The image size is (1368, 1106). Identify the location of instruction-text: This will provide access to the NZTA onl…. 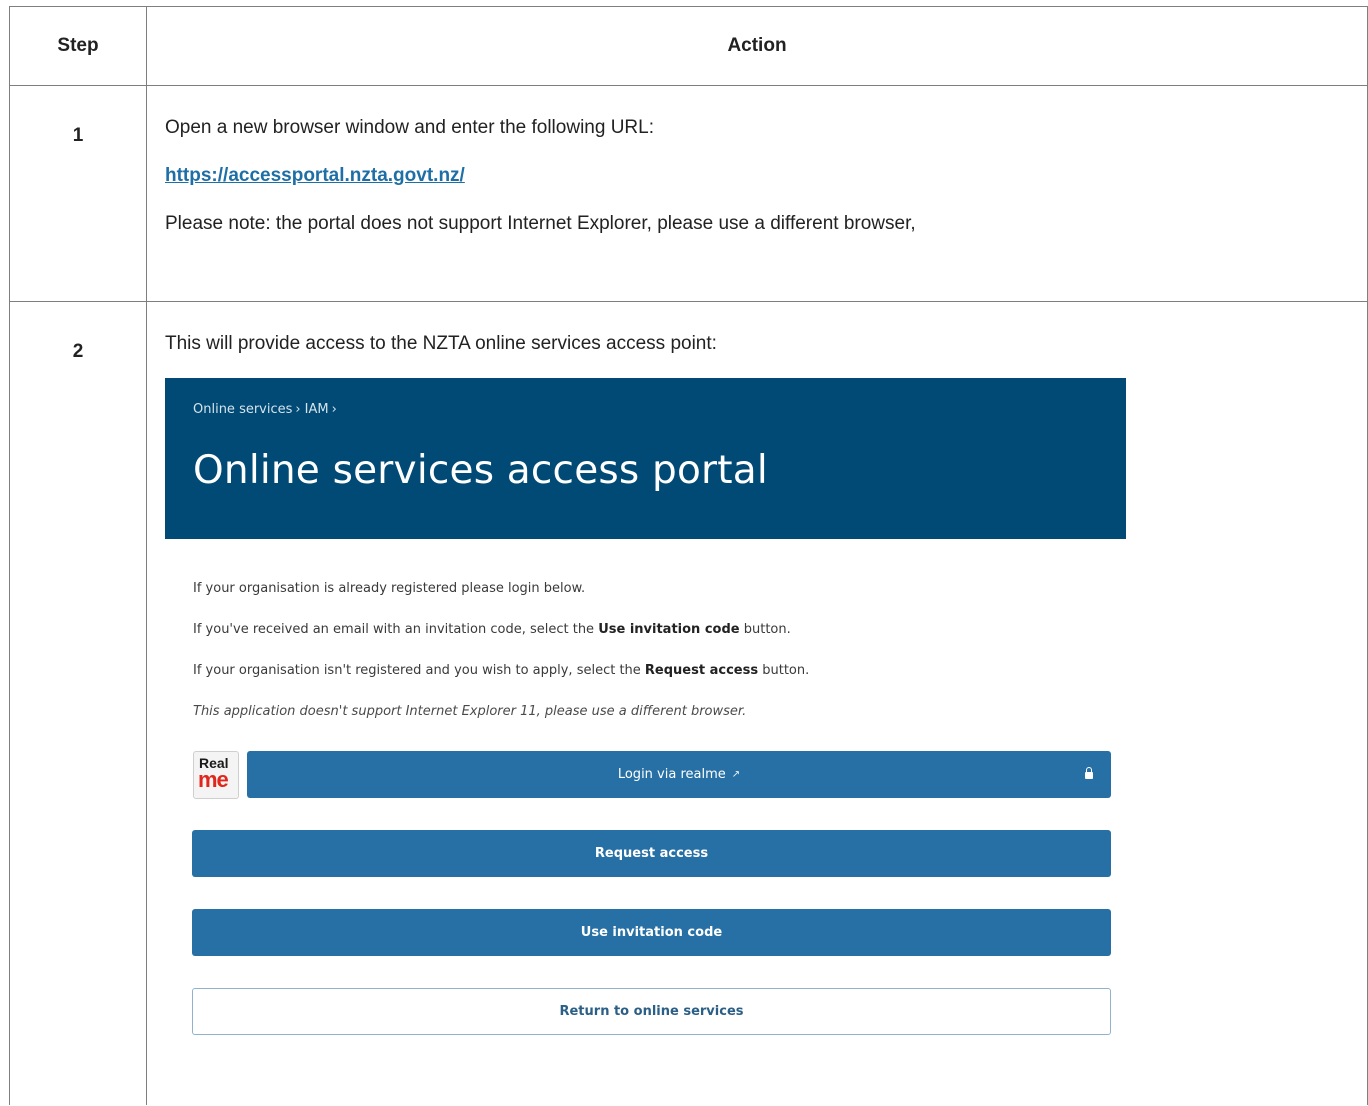
(441, 343).